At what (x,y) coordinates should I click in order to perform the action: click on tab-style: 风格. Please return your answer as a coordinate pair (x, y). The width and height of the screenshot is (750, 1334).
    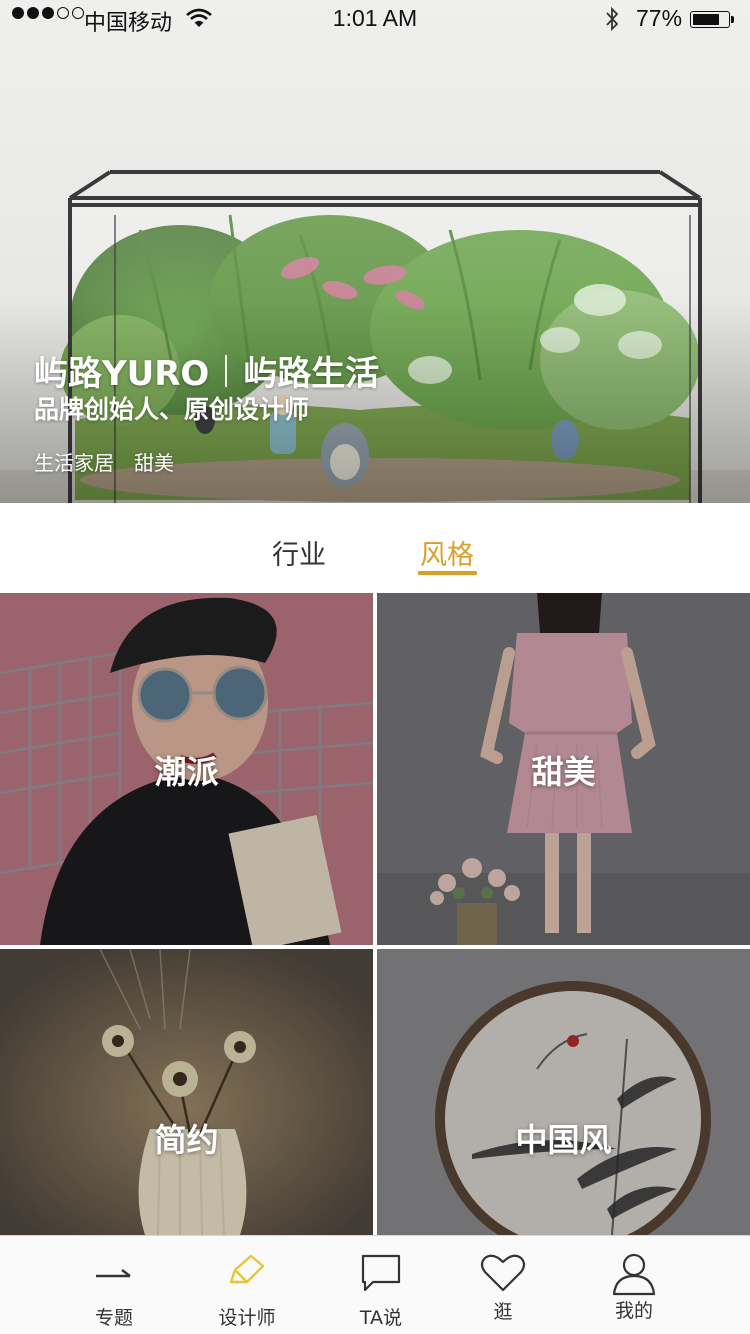
    Looking at the image, I should click on (447, 552).